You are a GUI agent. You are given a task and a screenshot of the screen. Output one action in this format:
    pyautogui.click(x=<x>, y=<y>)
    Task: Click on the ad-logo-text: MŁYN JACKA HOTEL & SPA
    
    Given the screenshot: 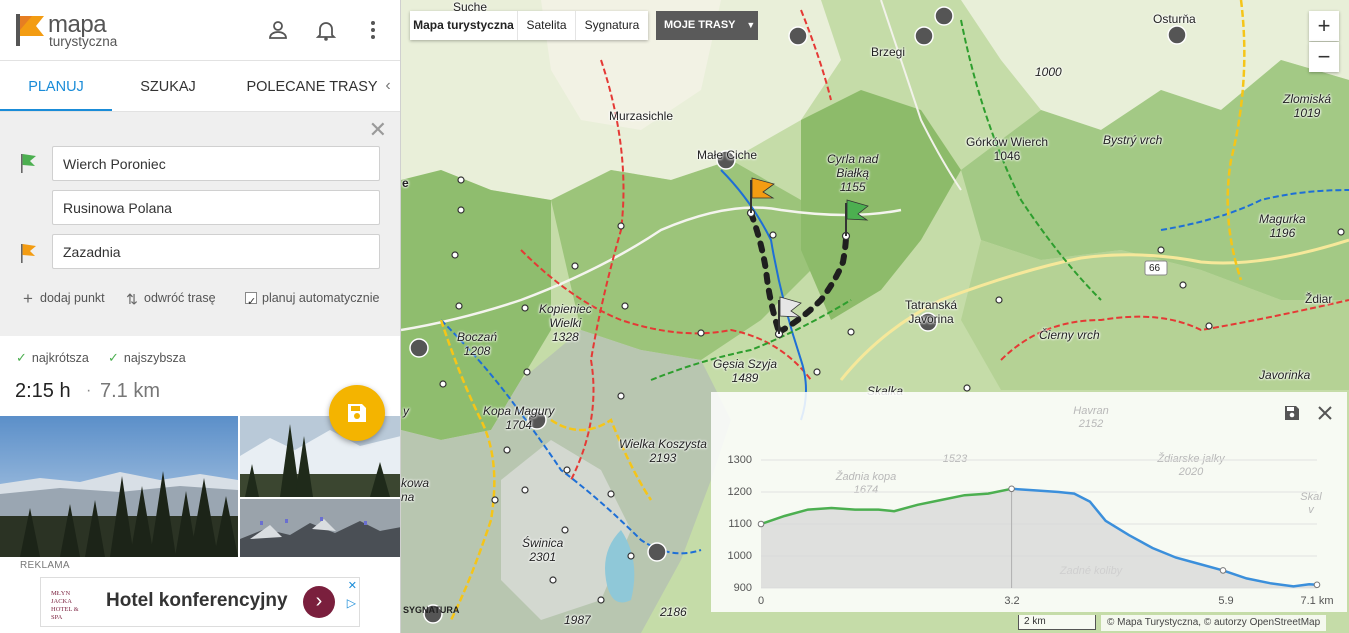 What is the action you would take?
    pyautogui.click(x=65, y=605)
    